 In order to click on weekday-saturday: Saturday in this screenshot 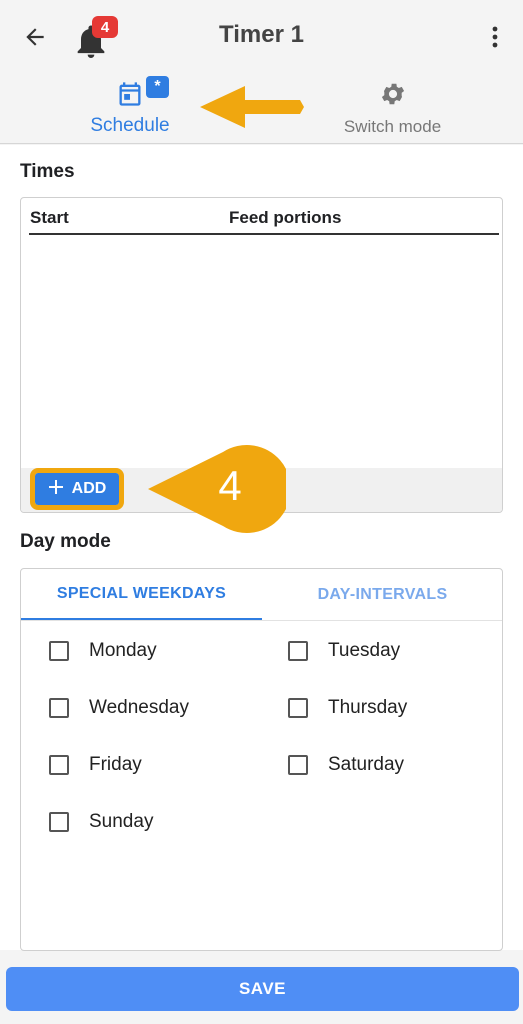, I will do `click(346, 765)`.